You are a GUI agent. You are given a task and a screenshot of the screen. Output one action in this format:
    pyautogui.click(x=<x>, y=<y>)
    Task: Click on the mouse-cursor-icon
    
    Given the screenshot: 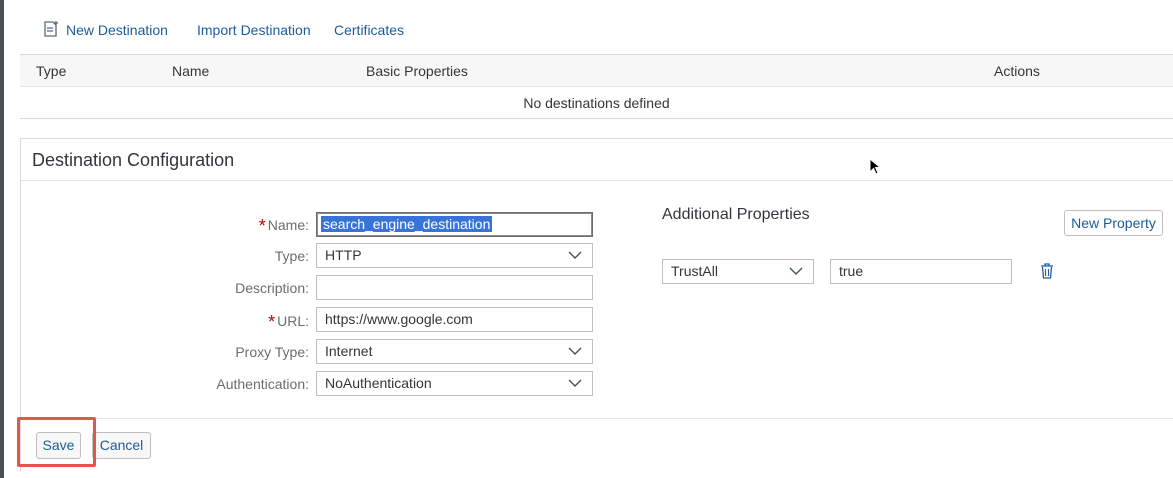 What is the action you would take?
    pyautogui.click(x=875, y=166)
    